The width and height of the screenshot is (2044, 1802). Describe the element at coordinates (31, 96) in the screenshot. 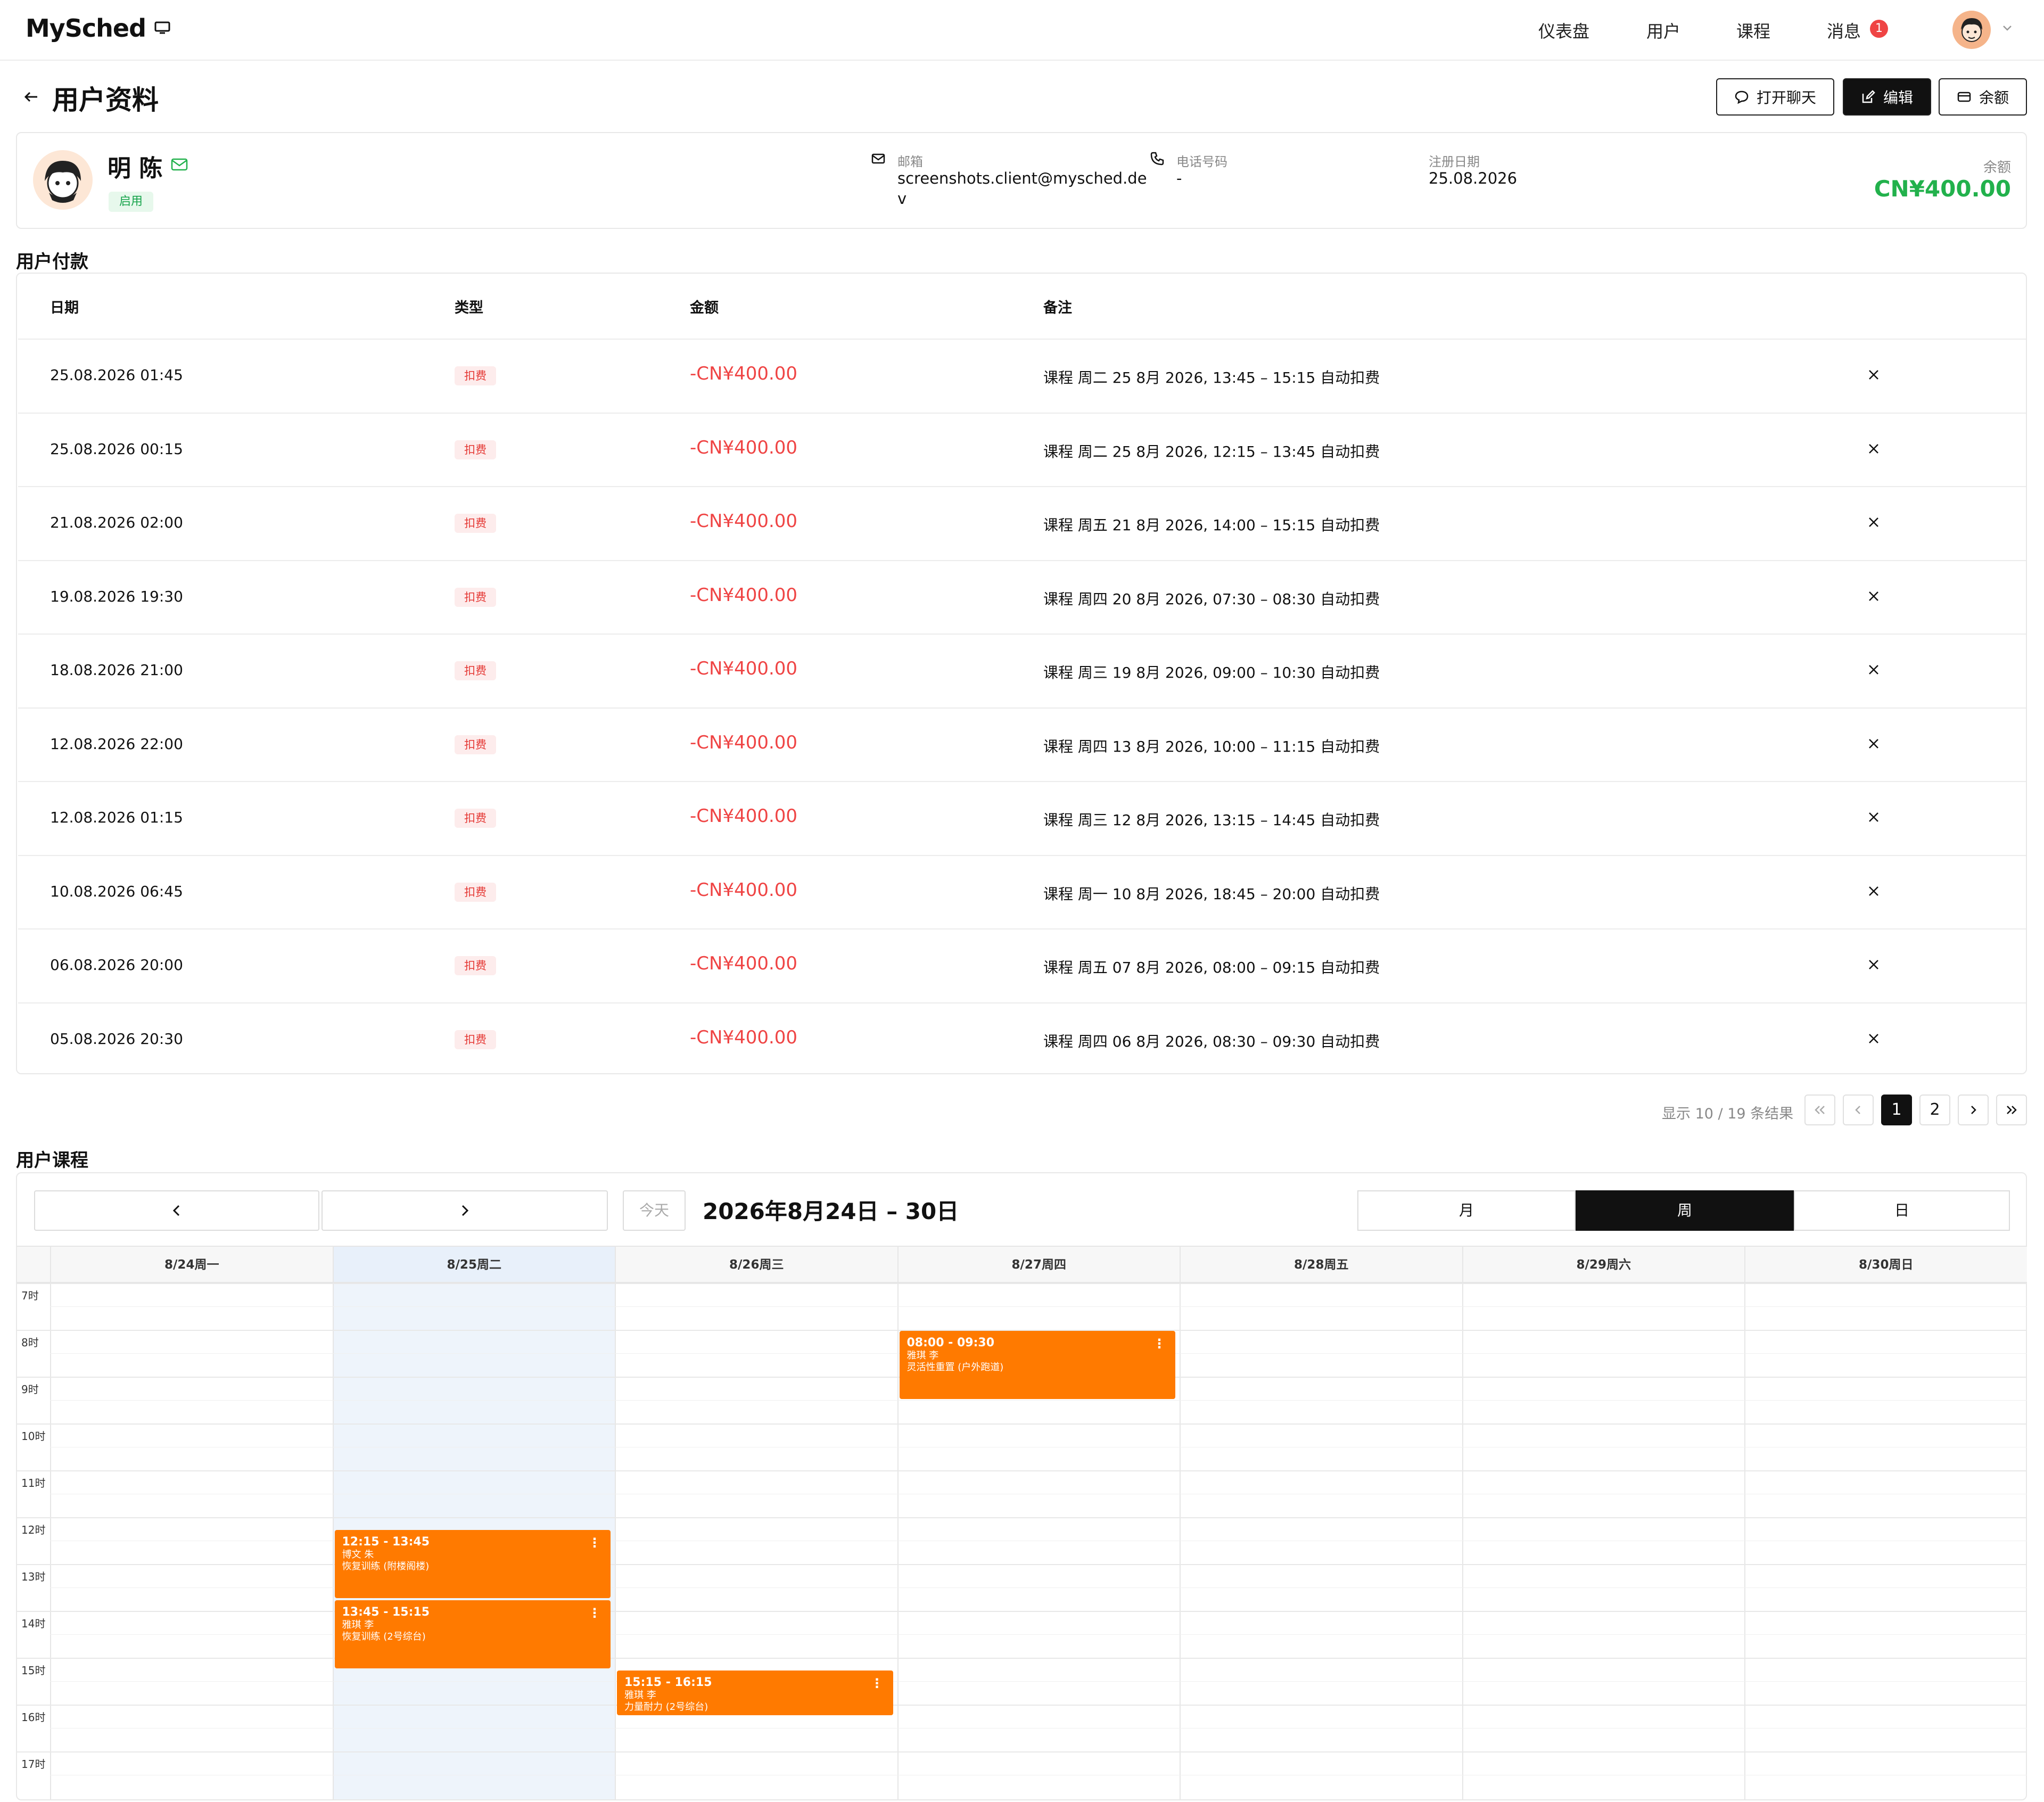

I see `back-arrow-icon` at that location.